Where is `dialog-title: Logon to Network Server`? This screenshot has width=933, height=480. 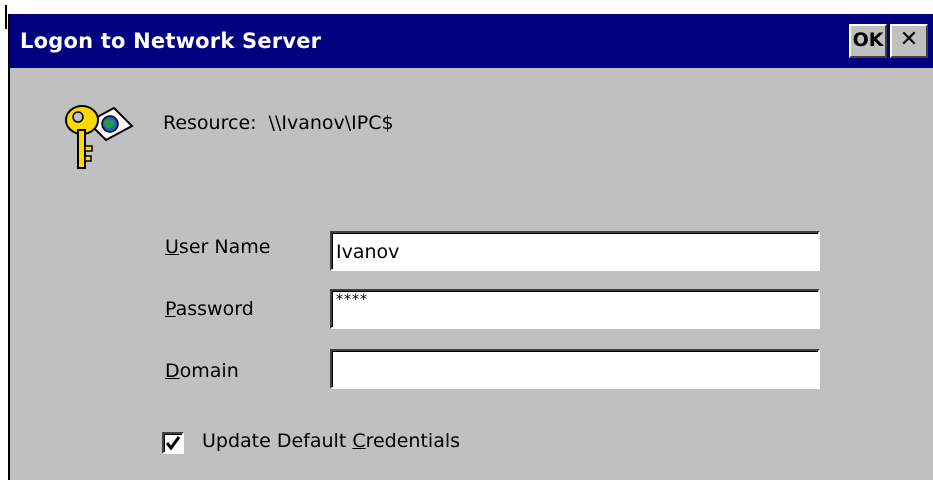
dialog-title: Logon to Network Server is located at coordinates (171, 41).